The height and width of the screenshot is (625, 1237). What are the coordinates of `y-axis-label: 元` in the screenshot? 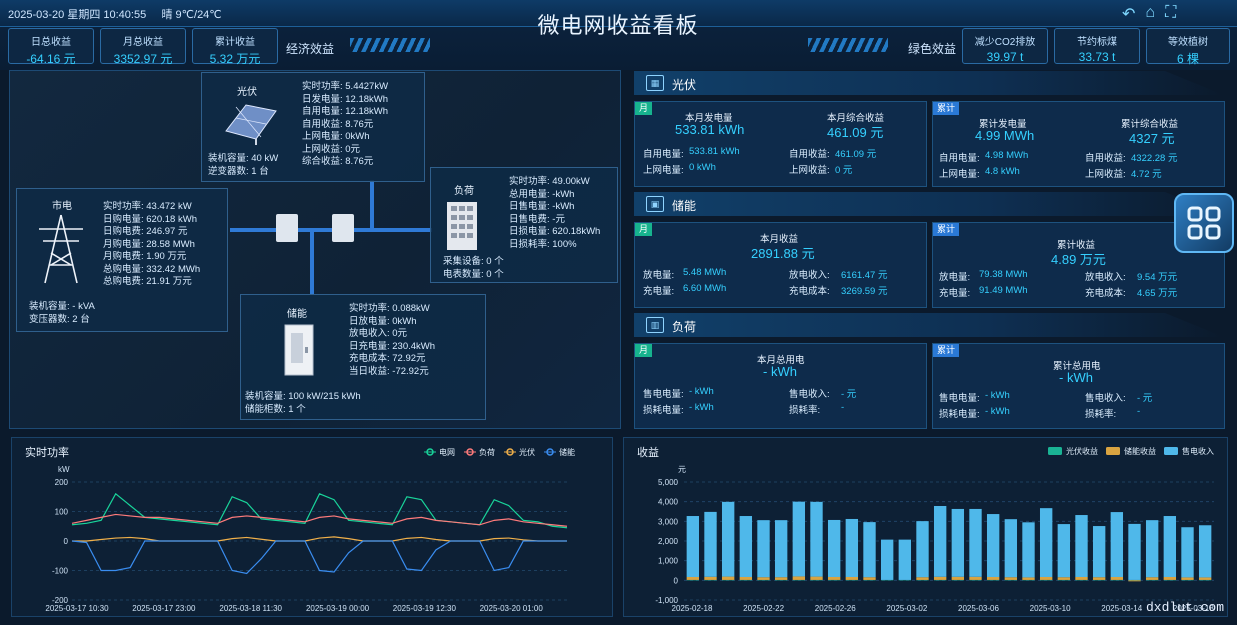 It's located at (682, 469).